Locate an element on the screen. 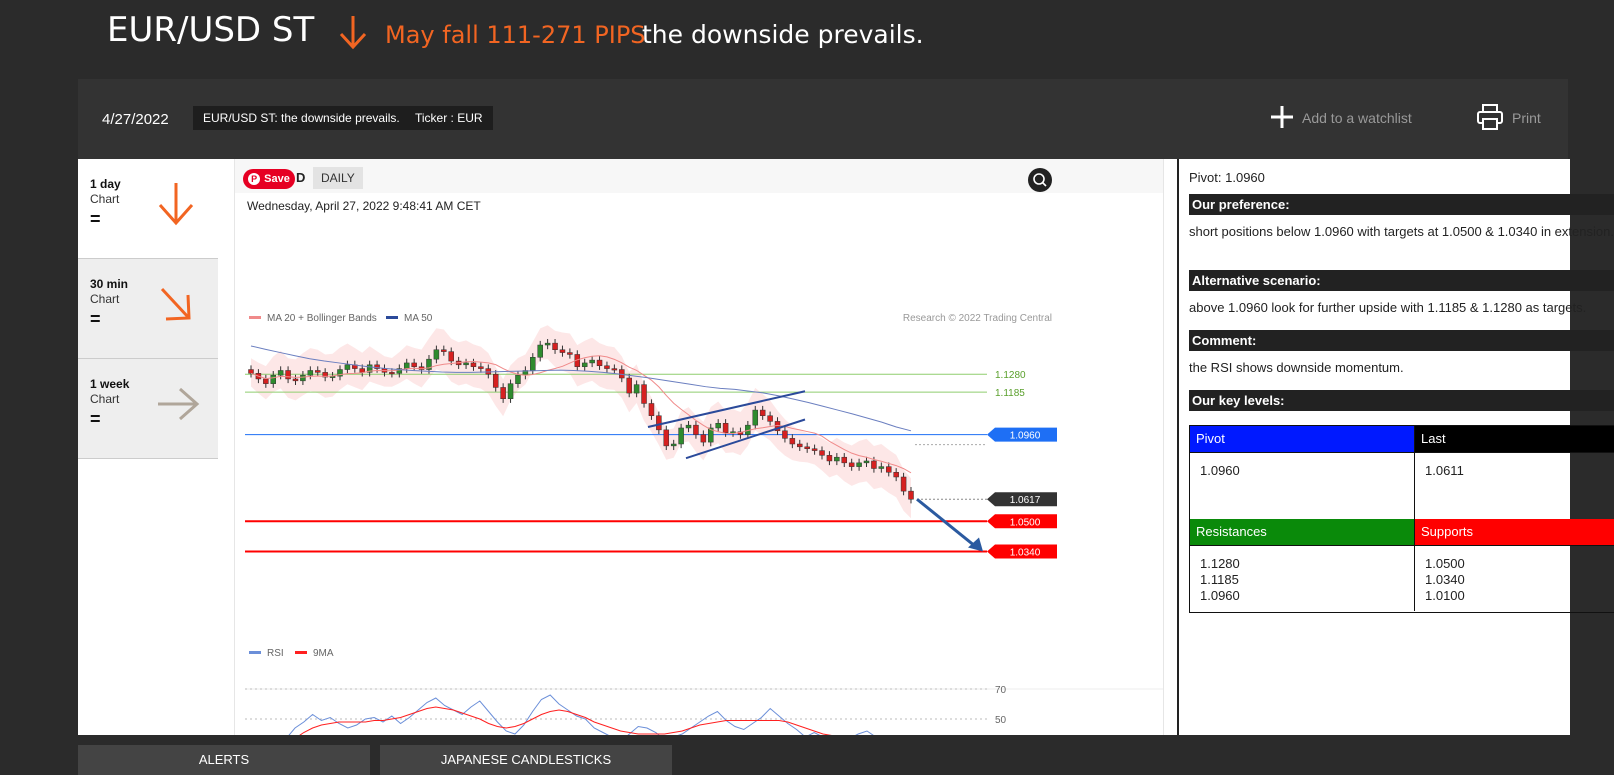  resistance-level-label: 1.1185 is located at coordinates (1010, 393).